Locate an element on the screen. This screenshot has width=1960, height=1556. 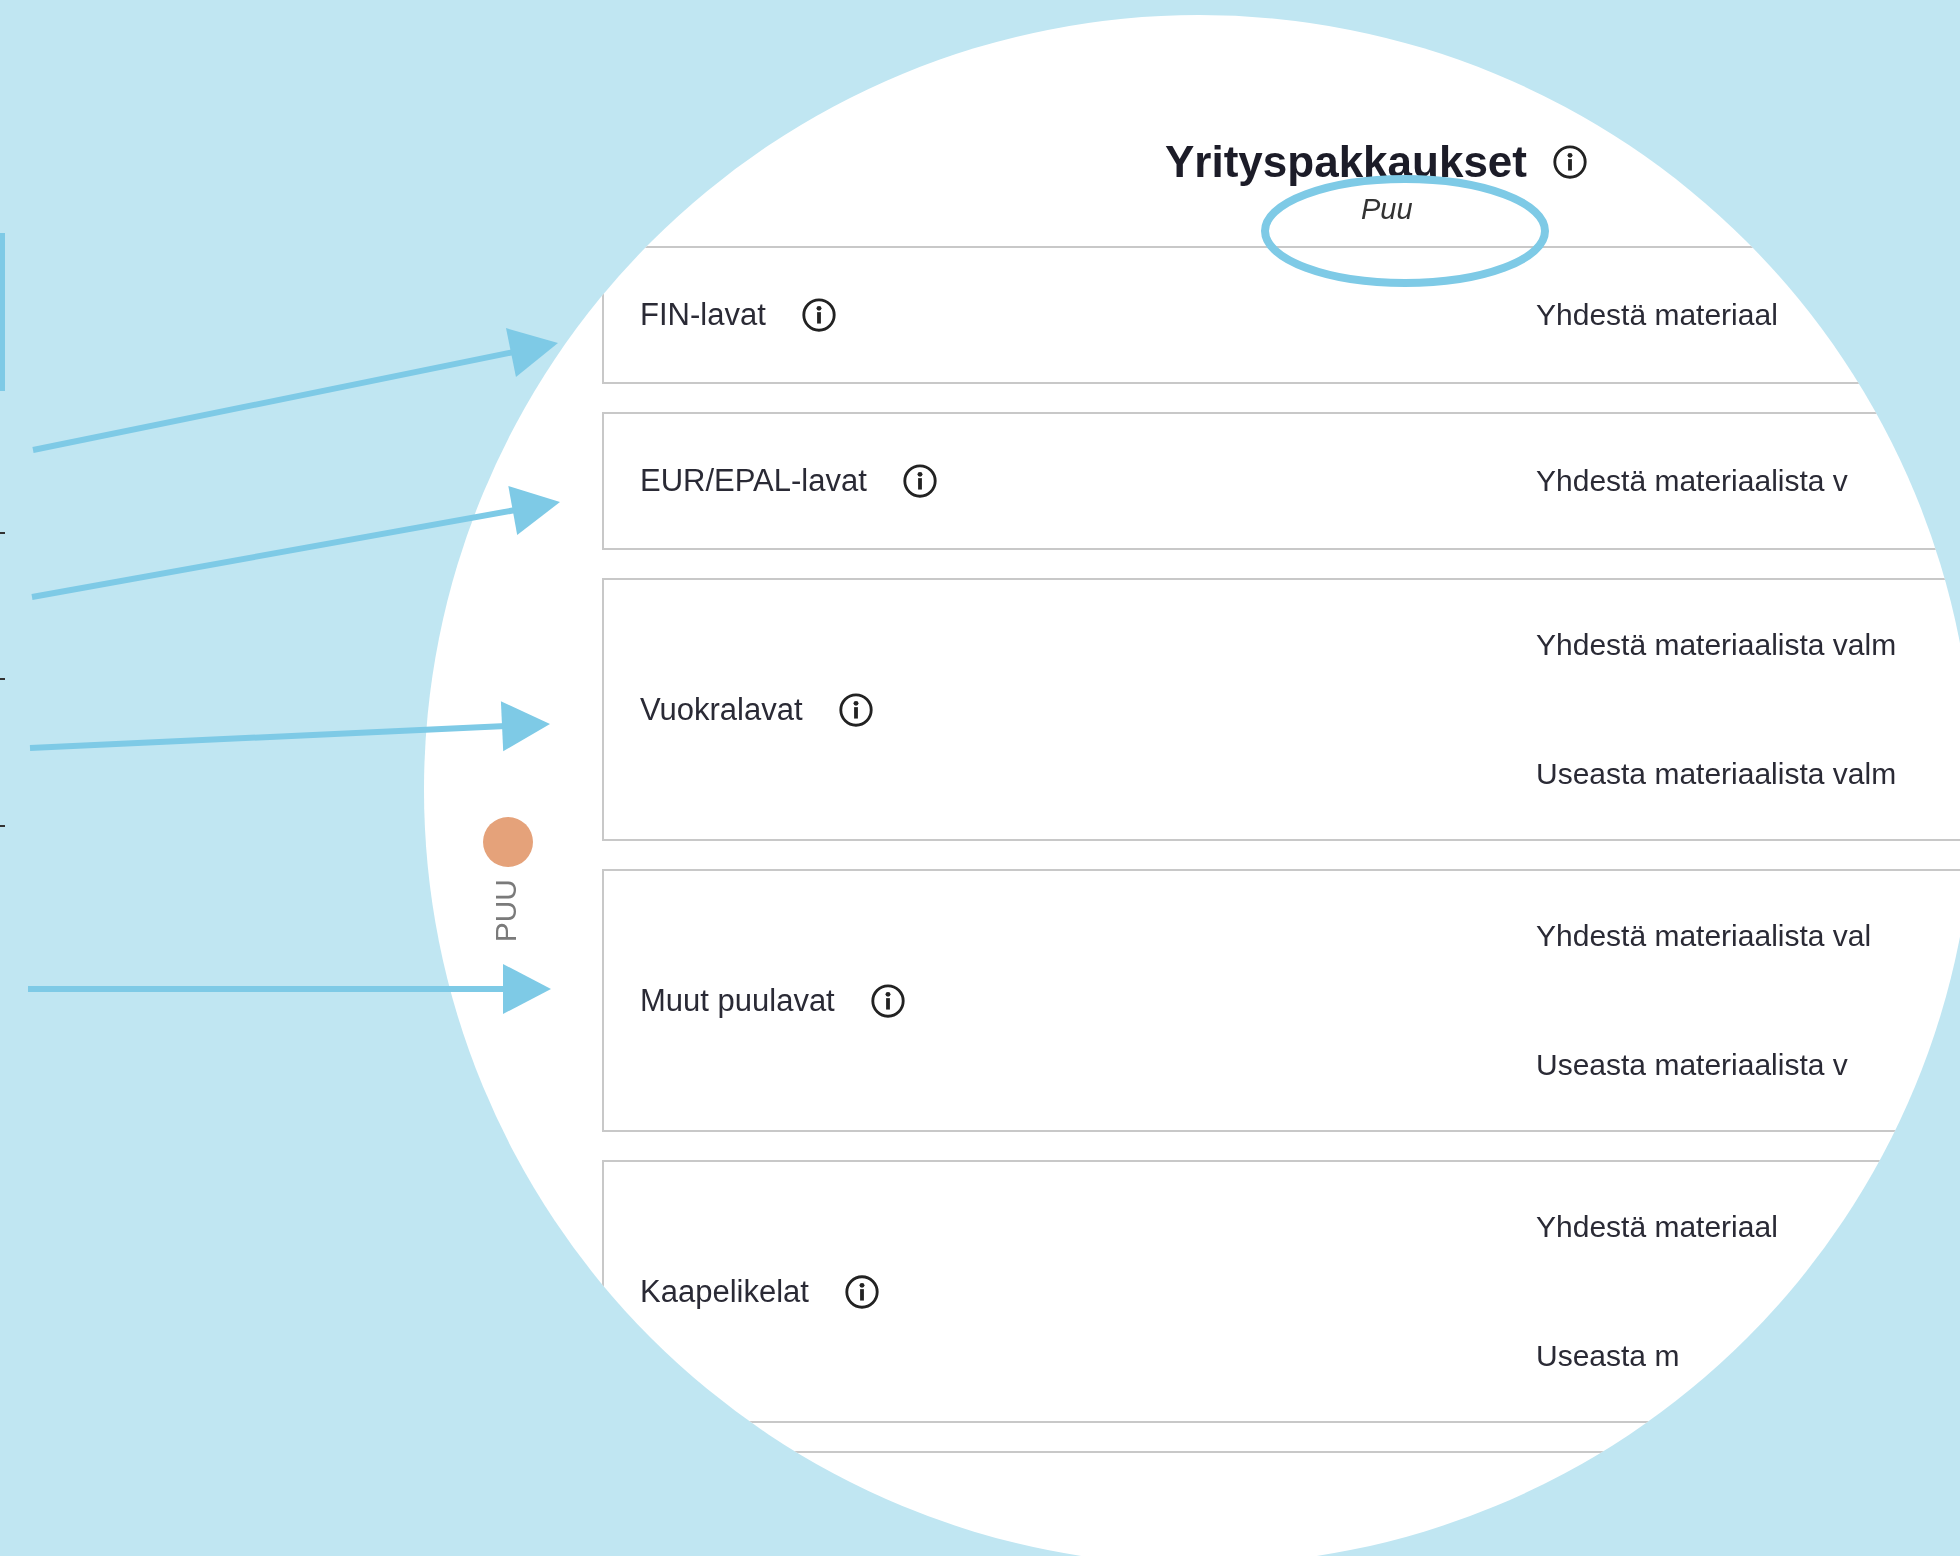
category-label: Kaapelikelat is located at coordinates (724, 1291).